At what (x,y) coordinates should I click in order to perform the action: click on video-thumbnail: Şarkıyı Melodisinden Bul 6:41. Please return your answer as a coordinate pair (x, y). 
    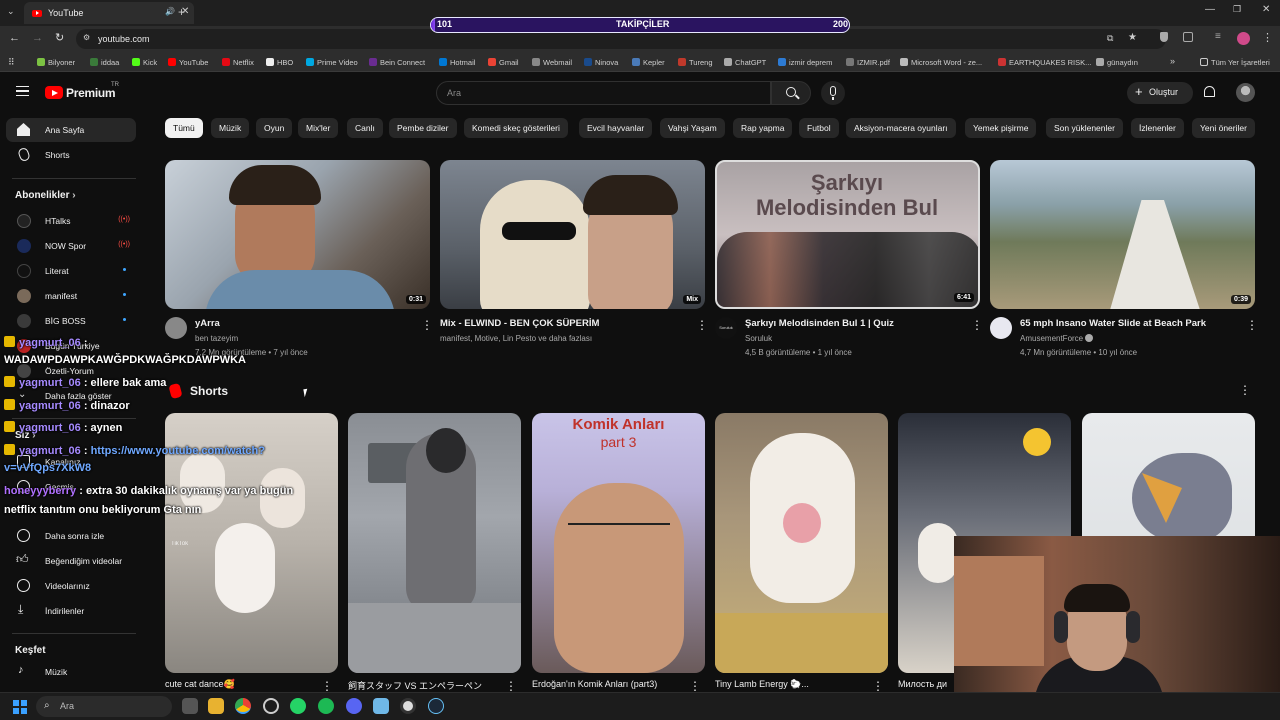
    Looking at the image, I should click on (847, 234).